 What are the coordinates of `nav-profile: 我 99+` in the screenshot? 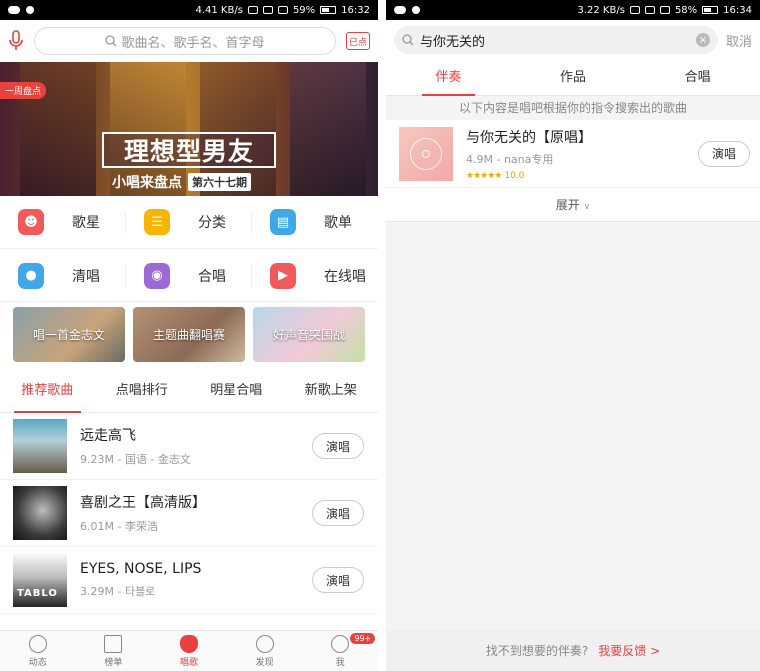 It's located at (340, 651).